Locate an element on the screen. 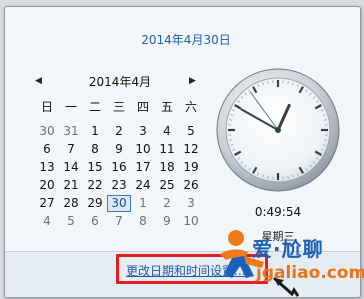 The width and height of the screenshot is (364, 299). calendar-day: 27 is located at coordinates (47, 203).